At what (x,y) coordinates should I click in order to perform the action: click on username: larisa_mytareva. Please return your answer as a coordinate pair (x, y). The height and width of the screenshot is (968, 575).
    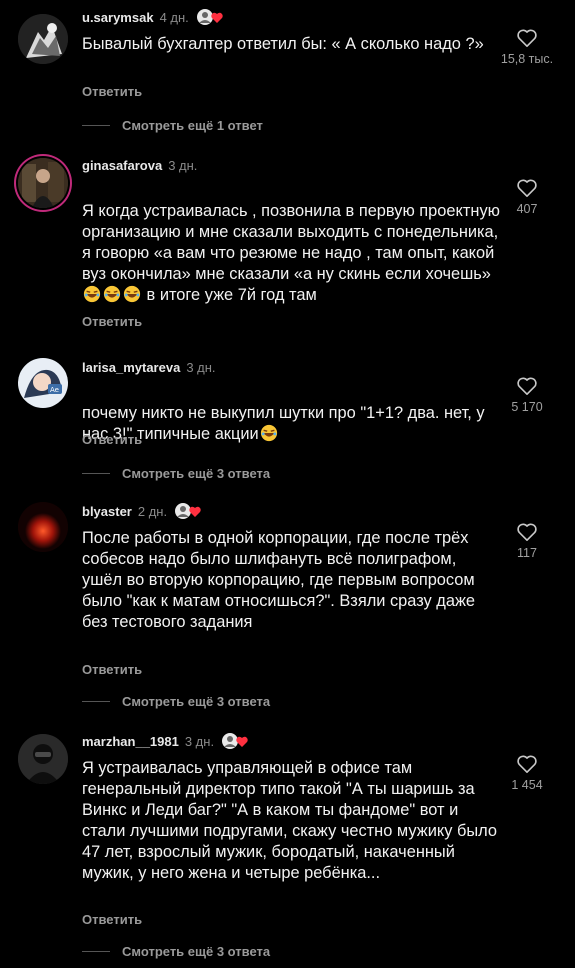
    Looking at the image, I should click on (131, 367).